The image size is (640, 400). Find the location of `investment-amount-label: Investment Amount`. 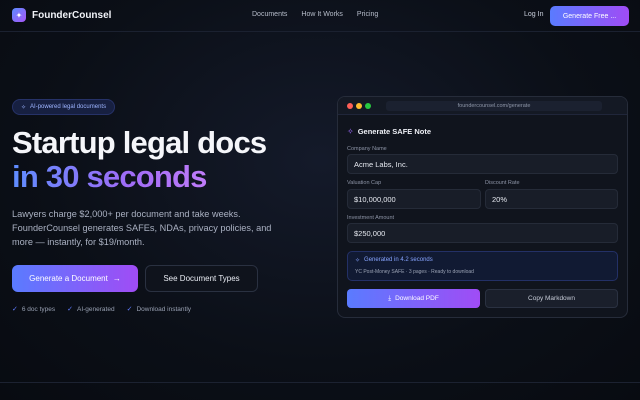

investment-amount-label: Investment Amount is located at coordinates (371, 218).